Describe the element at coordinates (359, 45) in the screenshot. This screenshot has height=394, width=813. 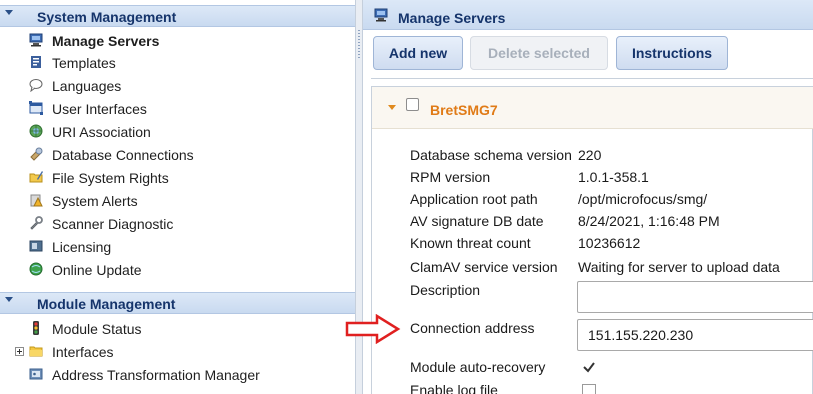
I see `splitter-grip` at that location.